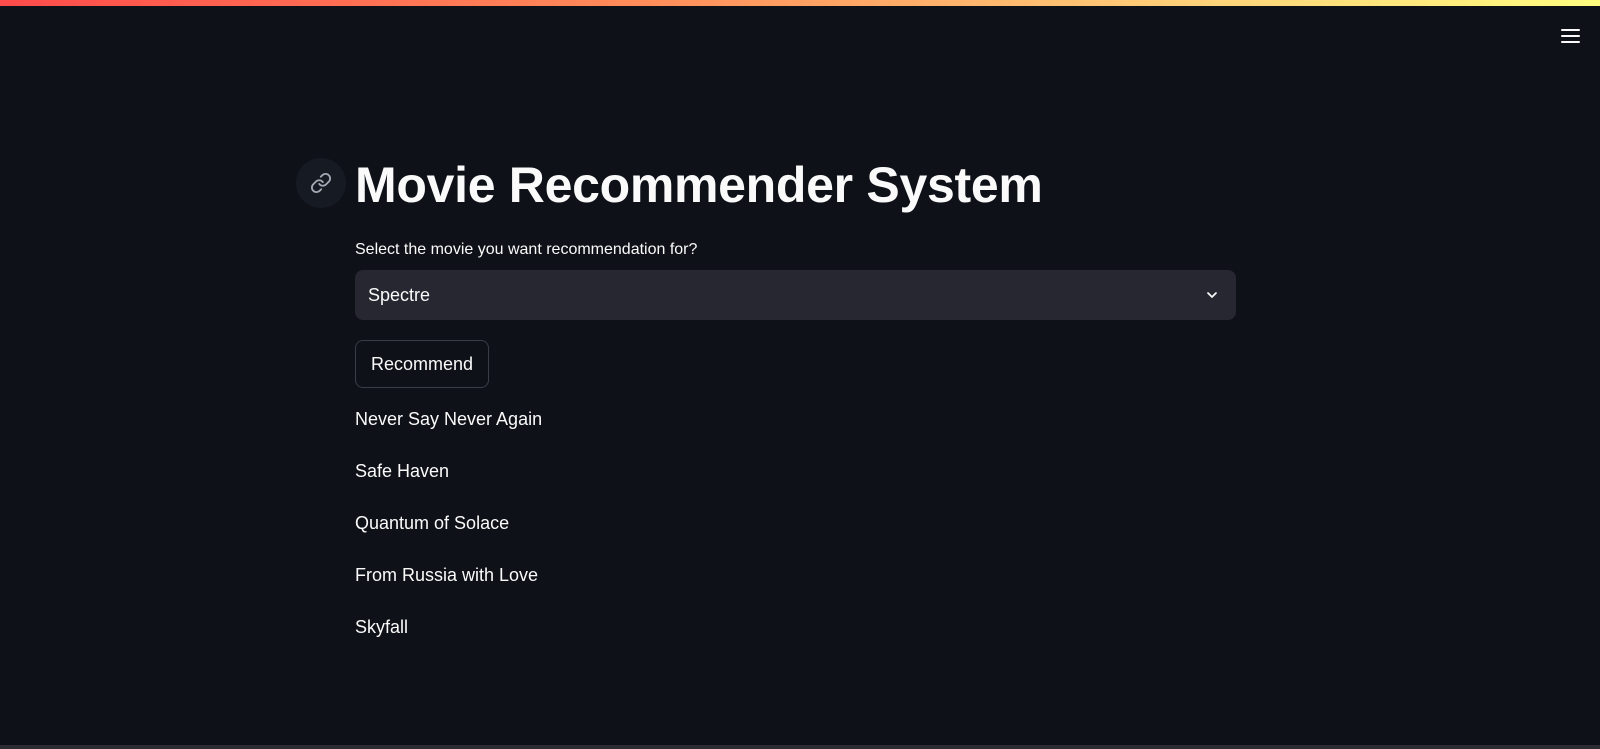 The image size is (1600, 749). Describe the element at coordinates (399, 294) in the screenshot. I see `movie-select-value: Spectre` at that location.